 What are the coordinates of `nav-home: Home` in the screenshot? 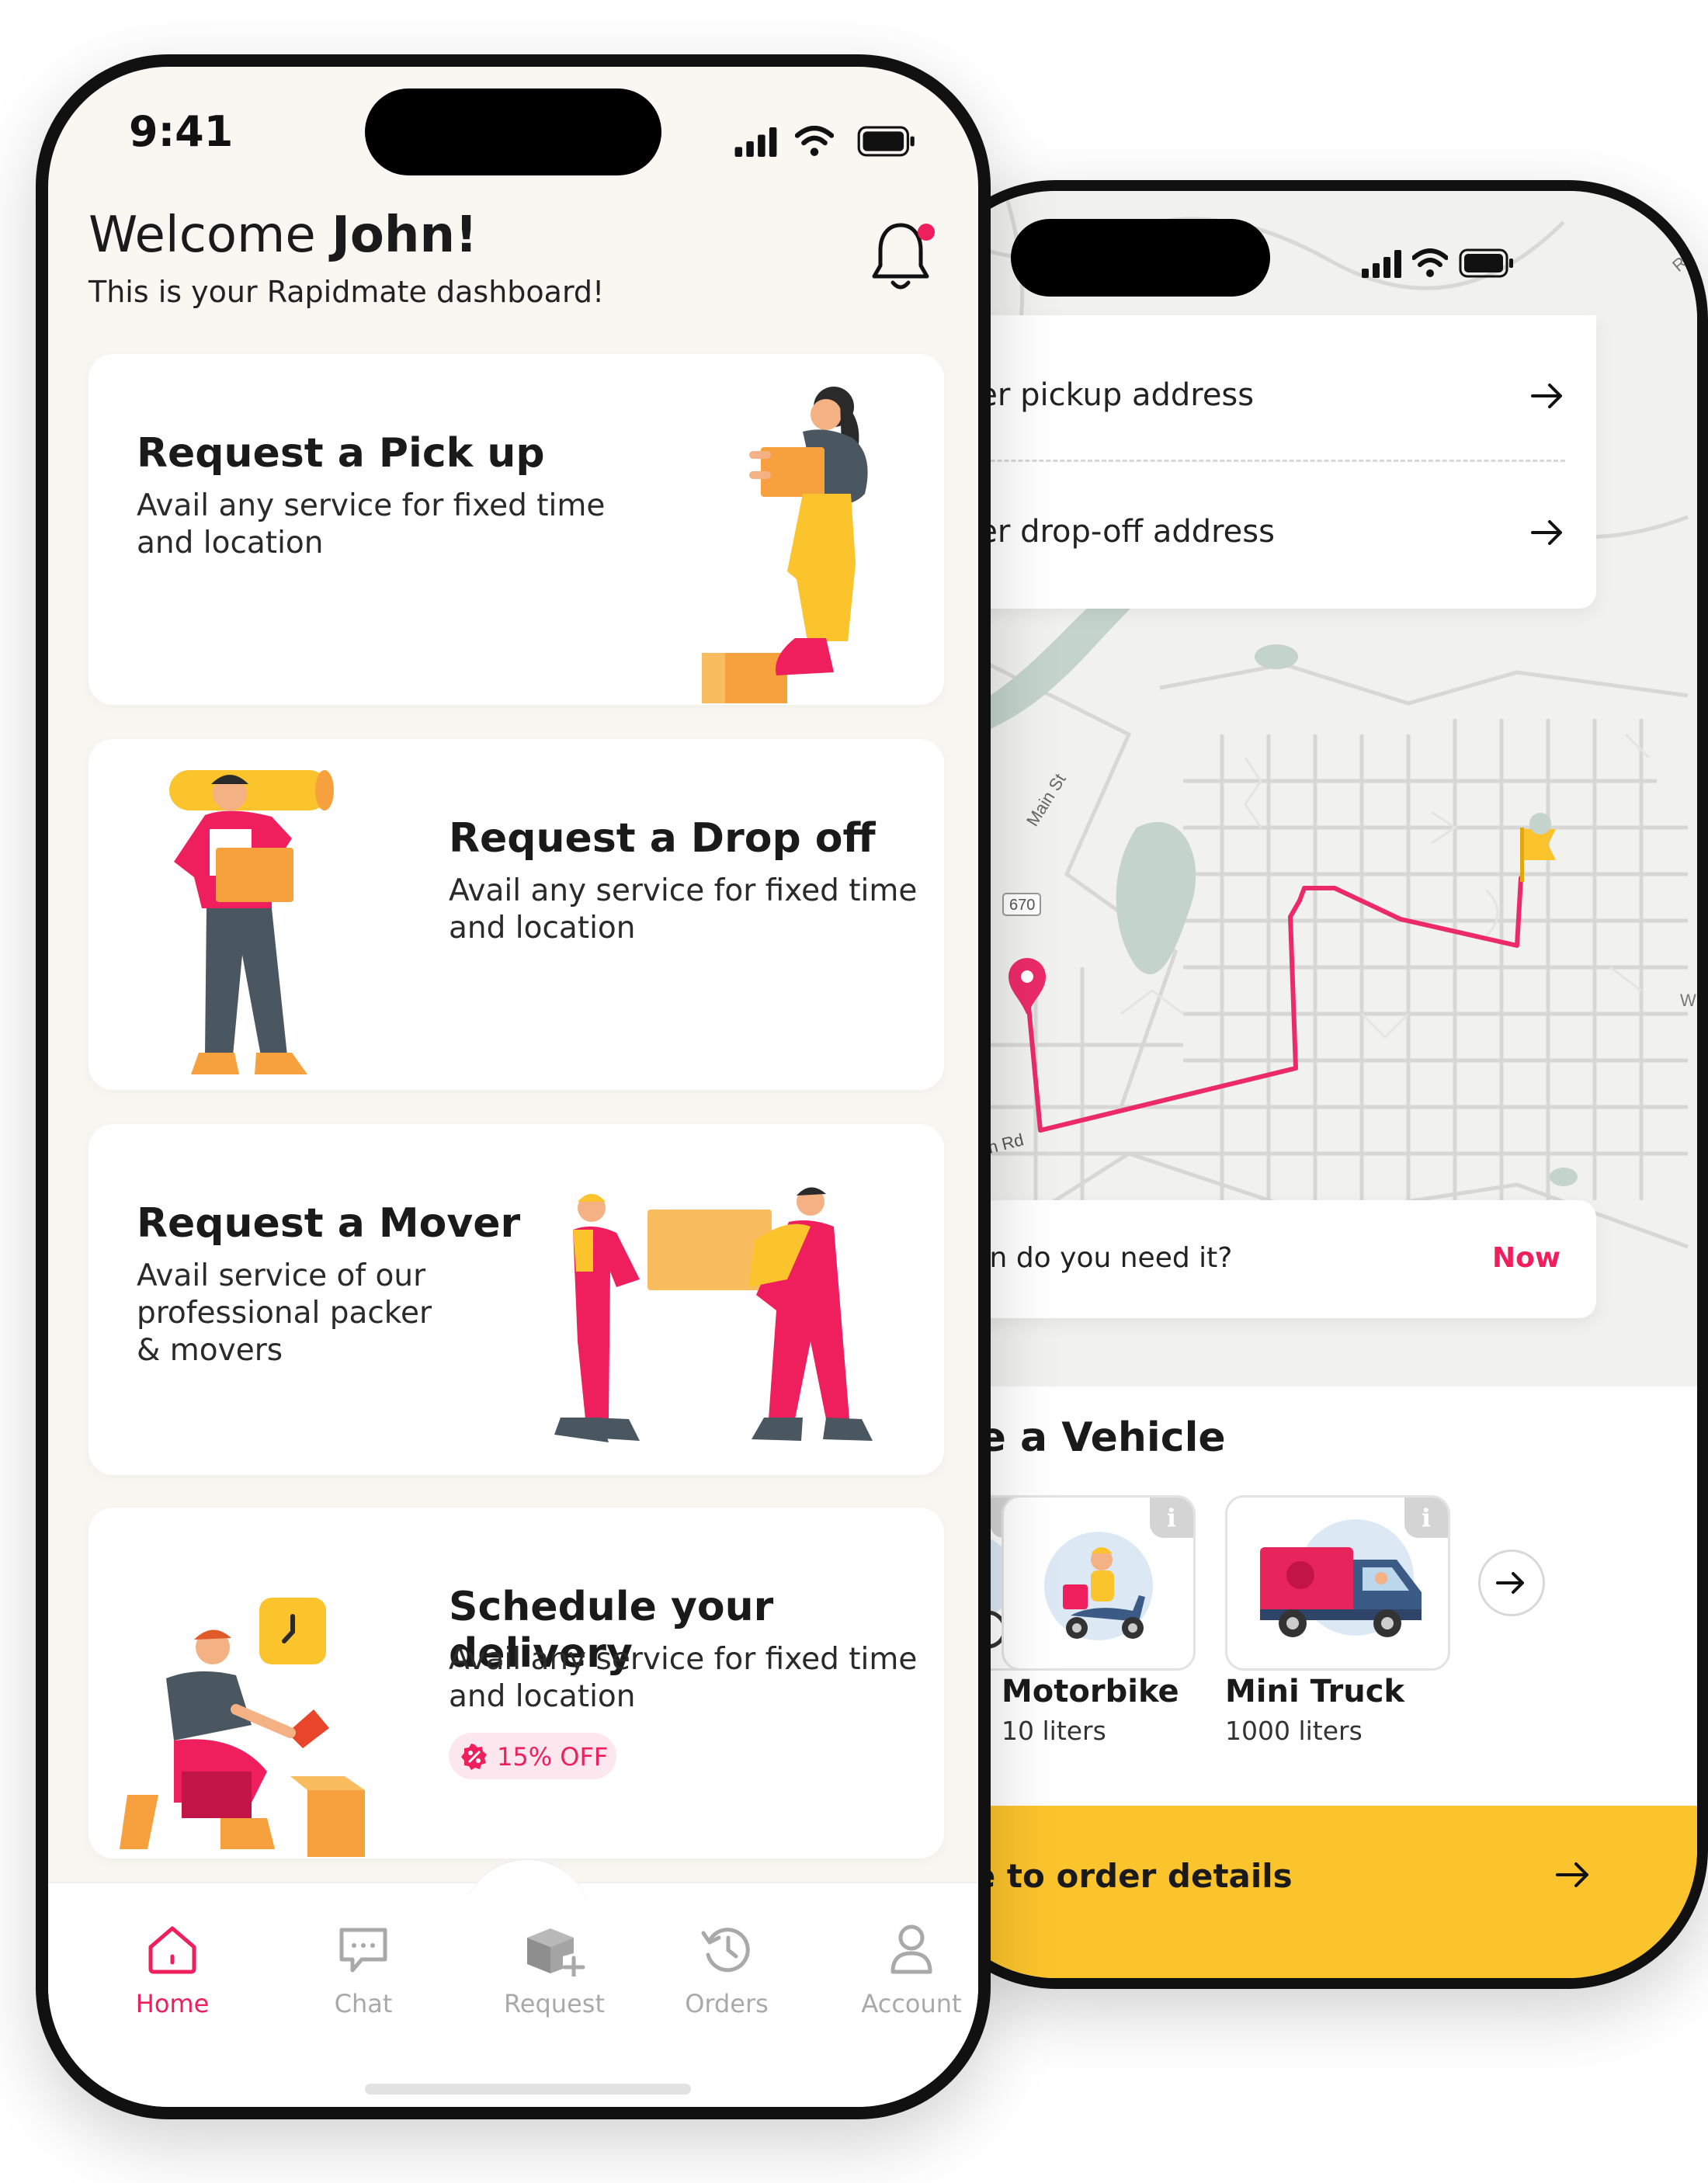 It's located at (172, 1970).